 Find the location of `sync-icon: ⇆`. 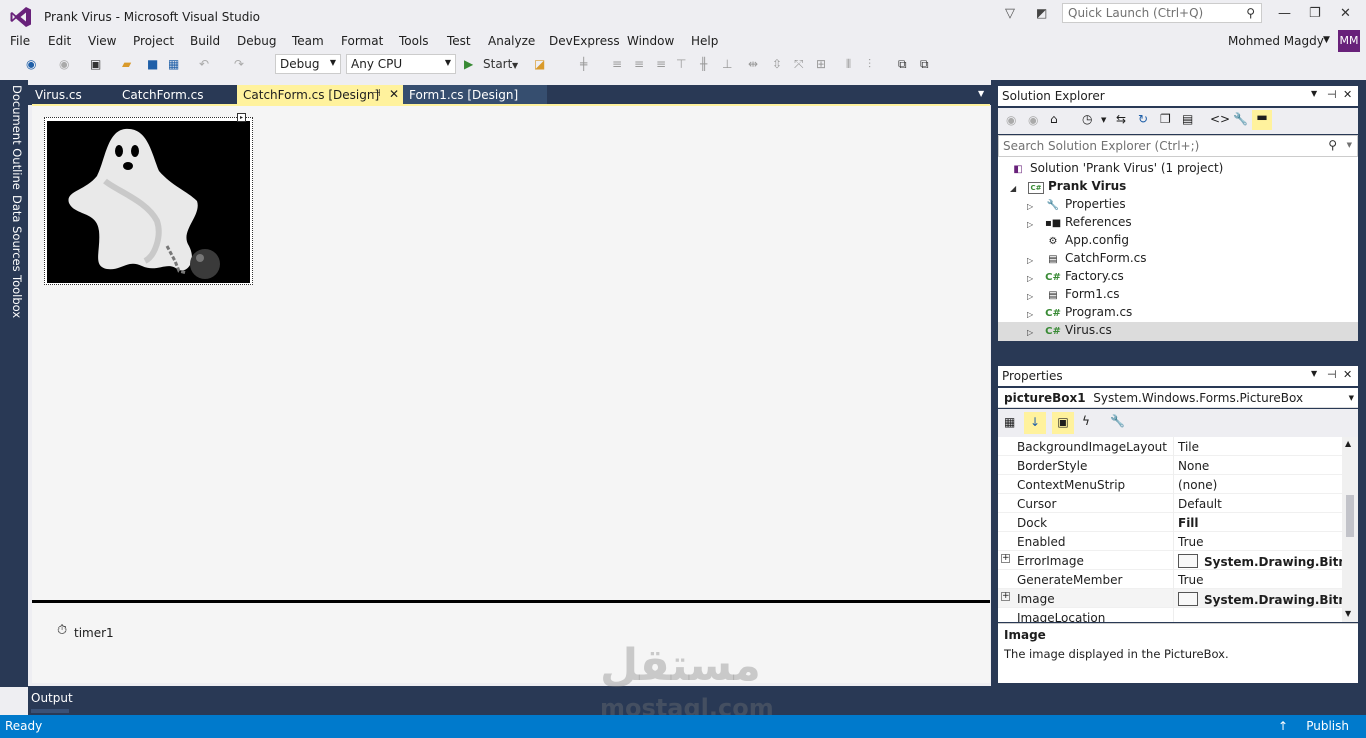

sync-icon: ⇆ is located at coordinates (1121, 119).